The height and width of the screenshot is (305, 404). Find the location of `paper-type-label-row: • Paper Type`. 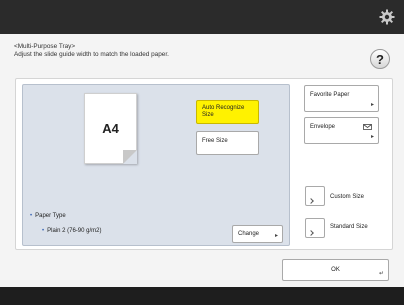

paper-type-label-row: • Paper Type is located at coordinates (48, 216).